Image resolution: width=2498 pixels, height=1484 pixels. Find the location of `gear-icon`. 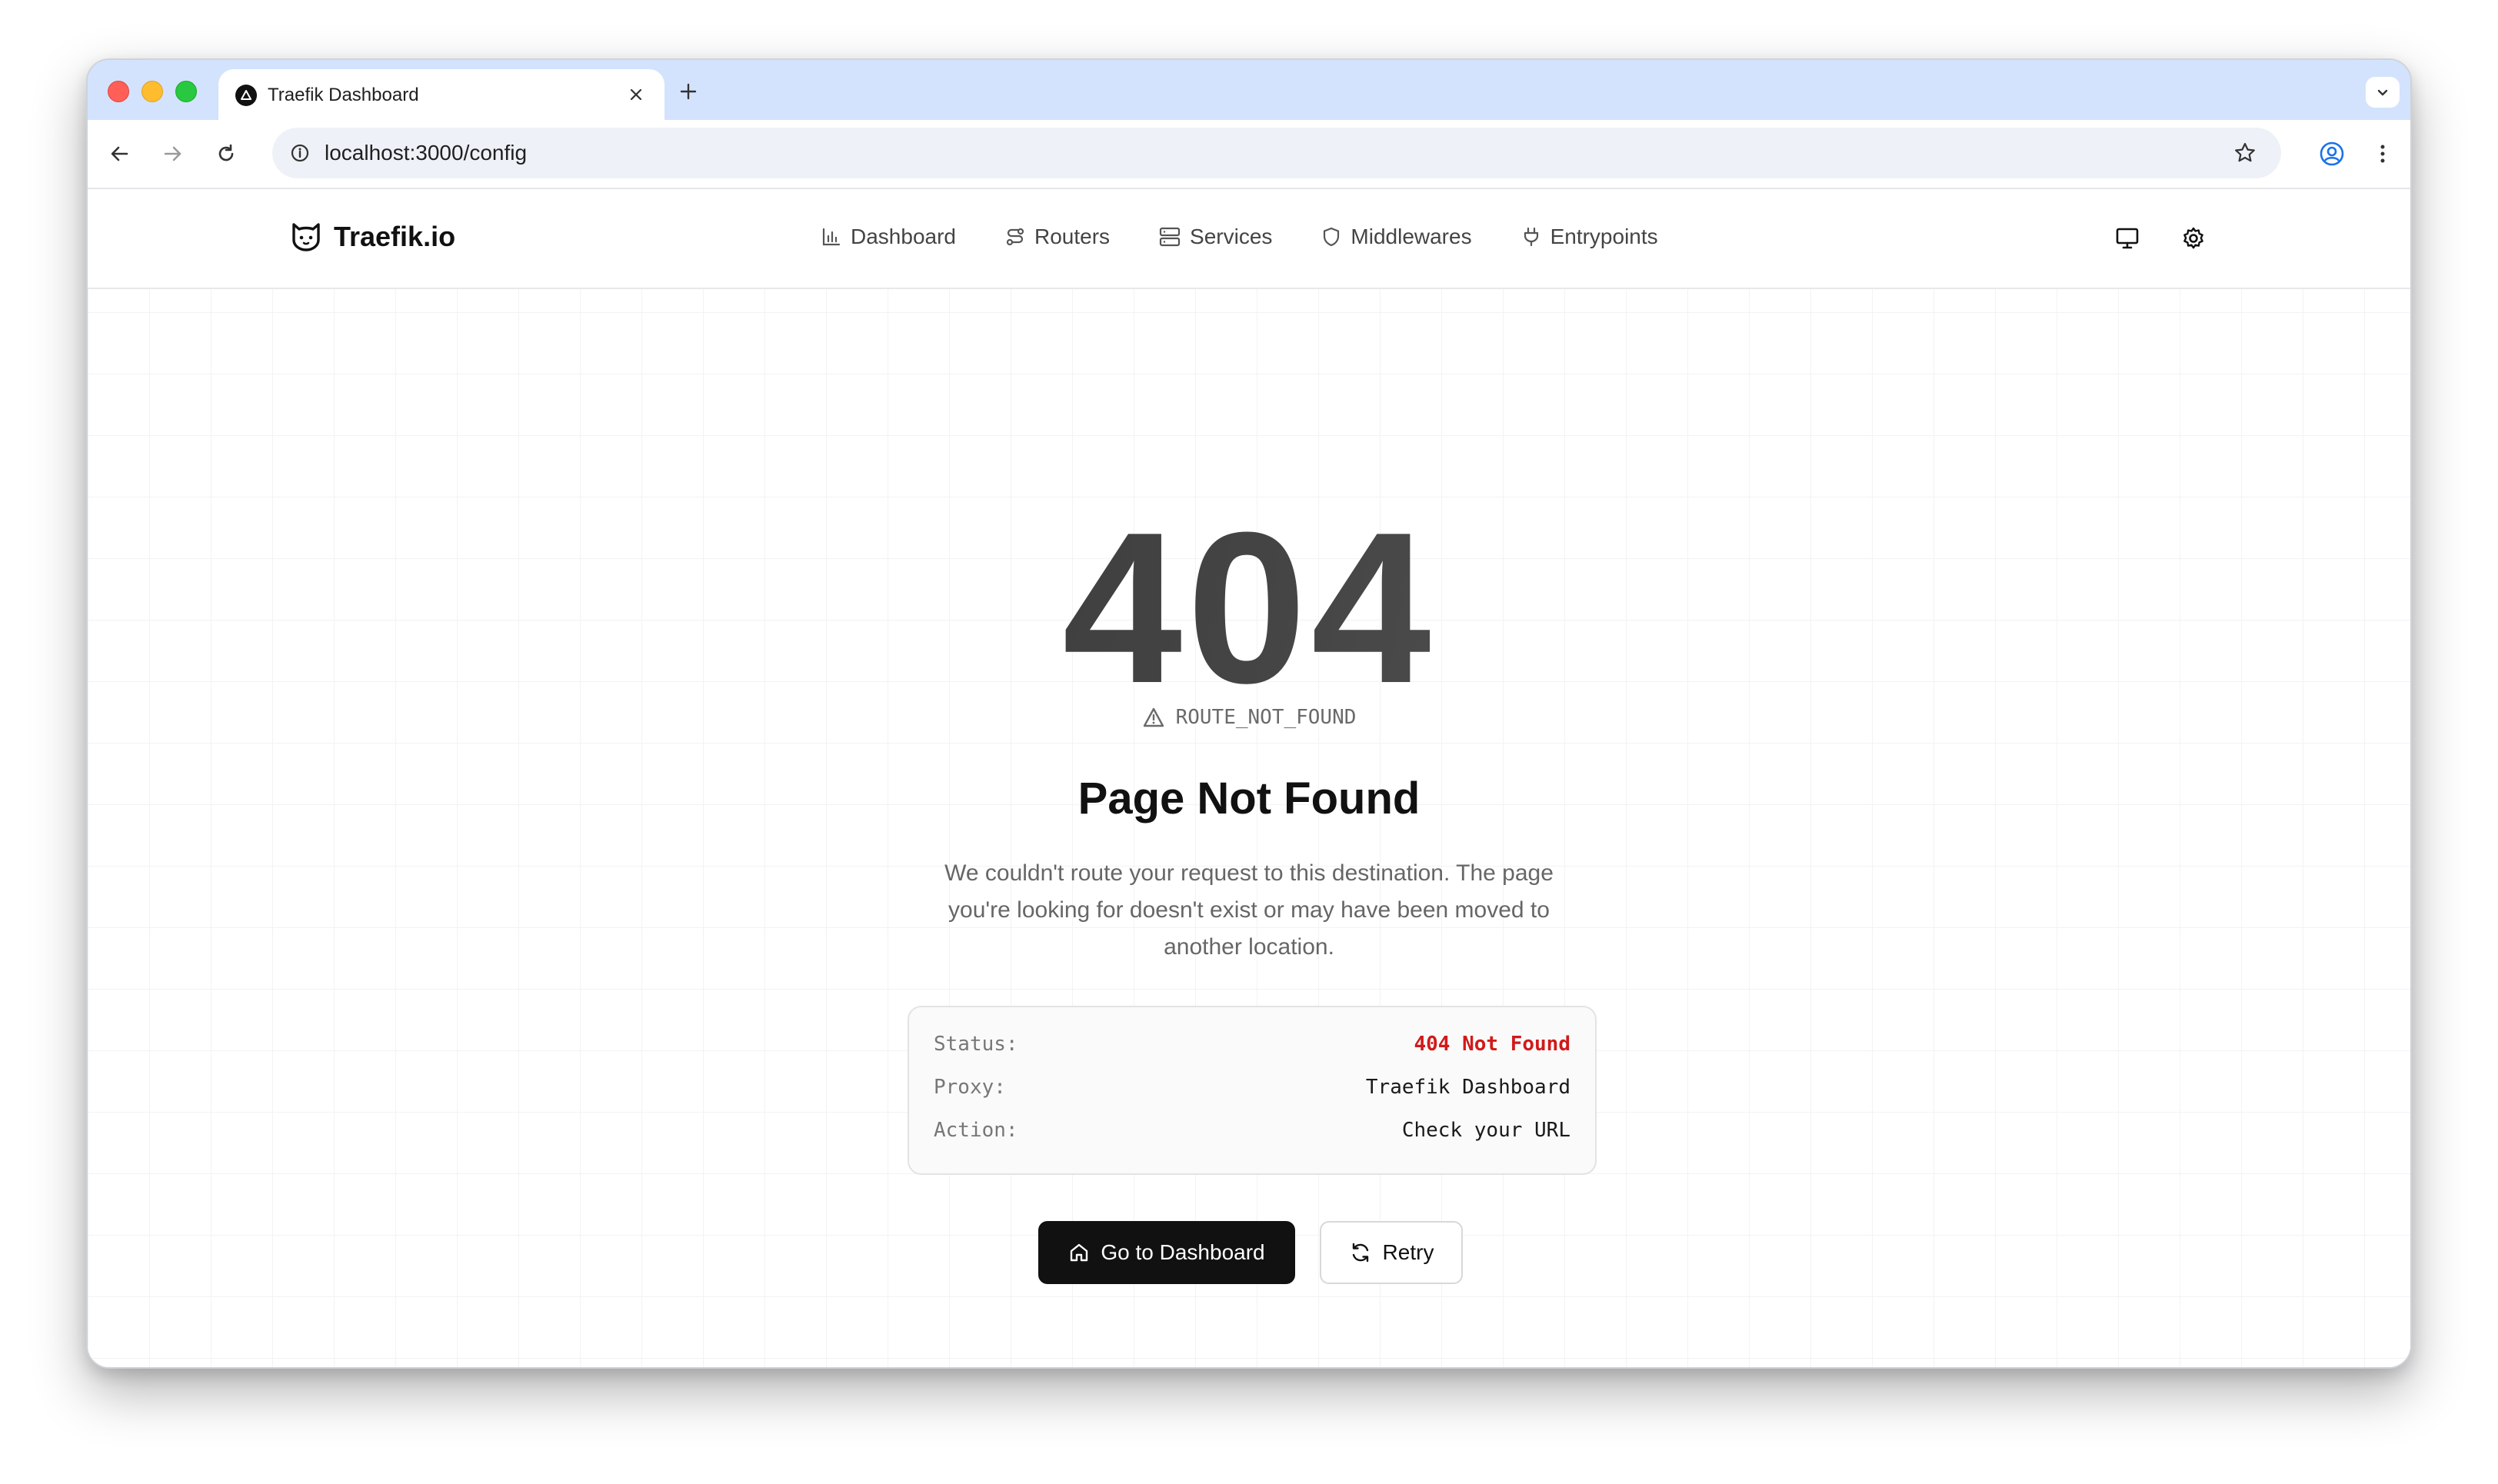

gear-icon is located at coordinates (2193, 239).